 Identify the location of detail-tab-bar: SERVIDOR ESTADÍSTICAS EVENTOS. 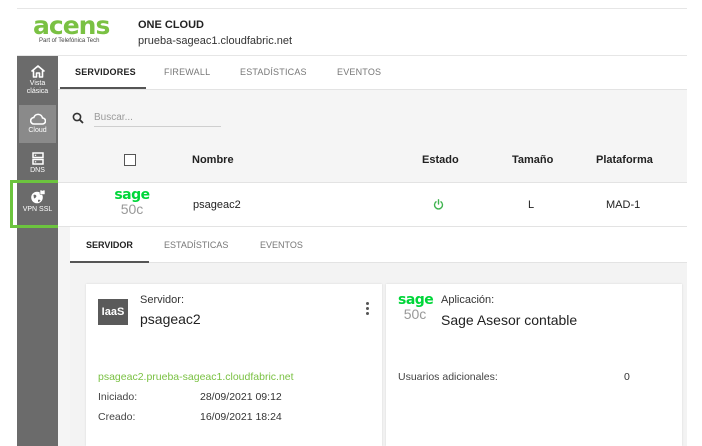
(378, 245).